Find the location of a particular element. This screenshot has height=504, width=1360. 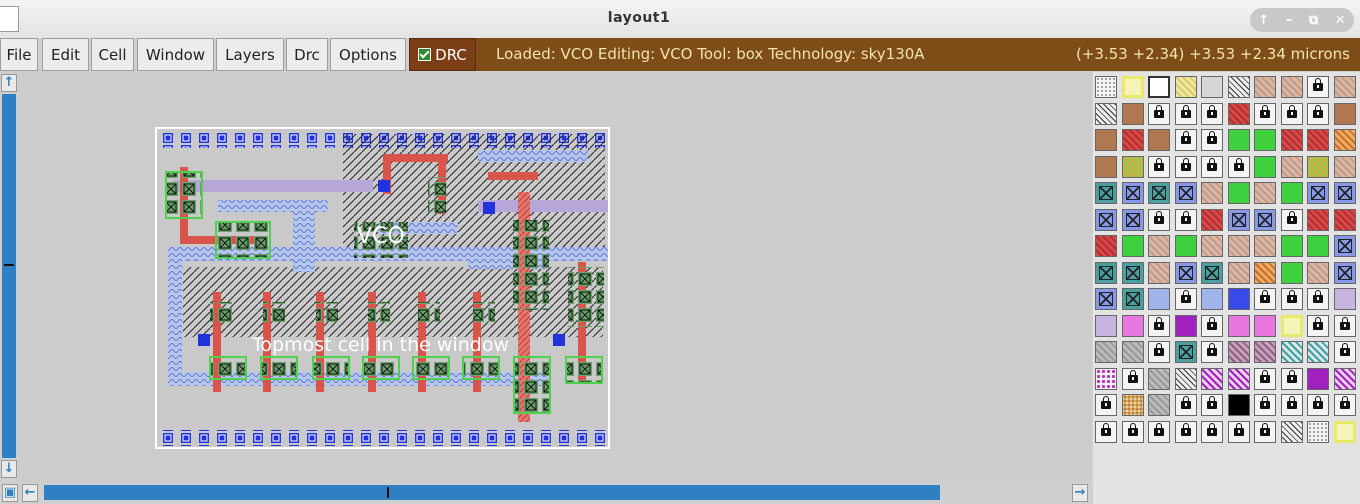

maximize-icon: ⧉ is located at coordinates (1313, 20).